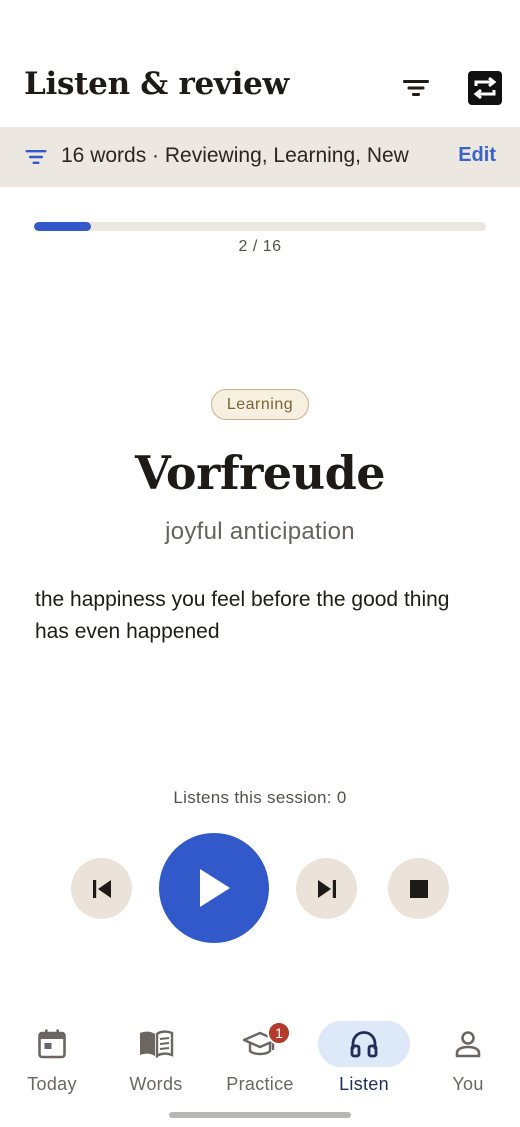  What do you see at coordinates (279, 1033) in the screenshot?
I see `notification-badge: 1` at bounding box center [279, 1033].